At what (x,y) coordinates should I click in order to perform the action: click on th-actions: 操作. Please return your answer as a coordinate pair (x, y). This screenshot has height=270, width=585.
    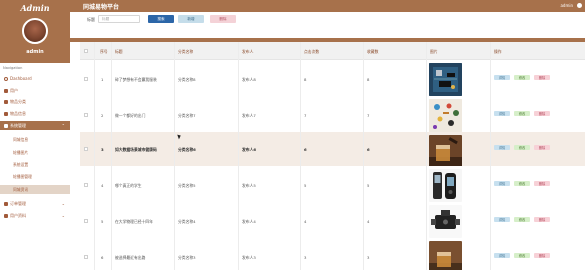
    Looking at the image, I should click on (498, 51).